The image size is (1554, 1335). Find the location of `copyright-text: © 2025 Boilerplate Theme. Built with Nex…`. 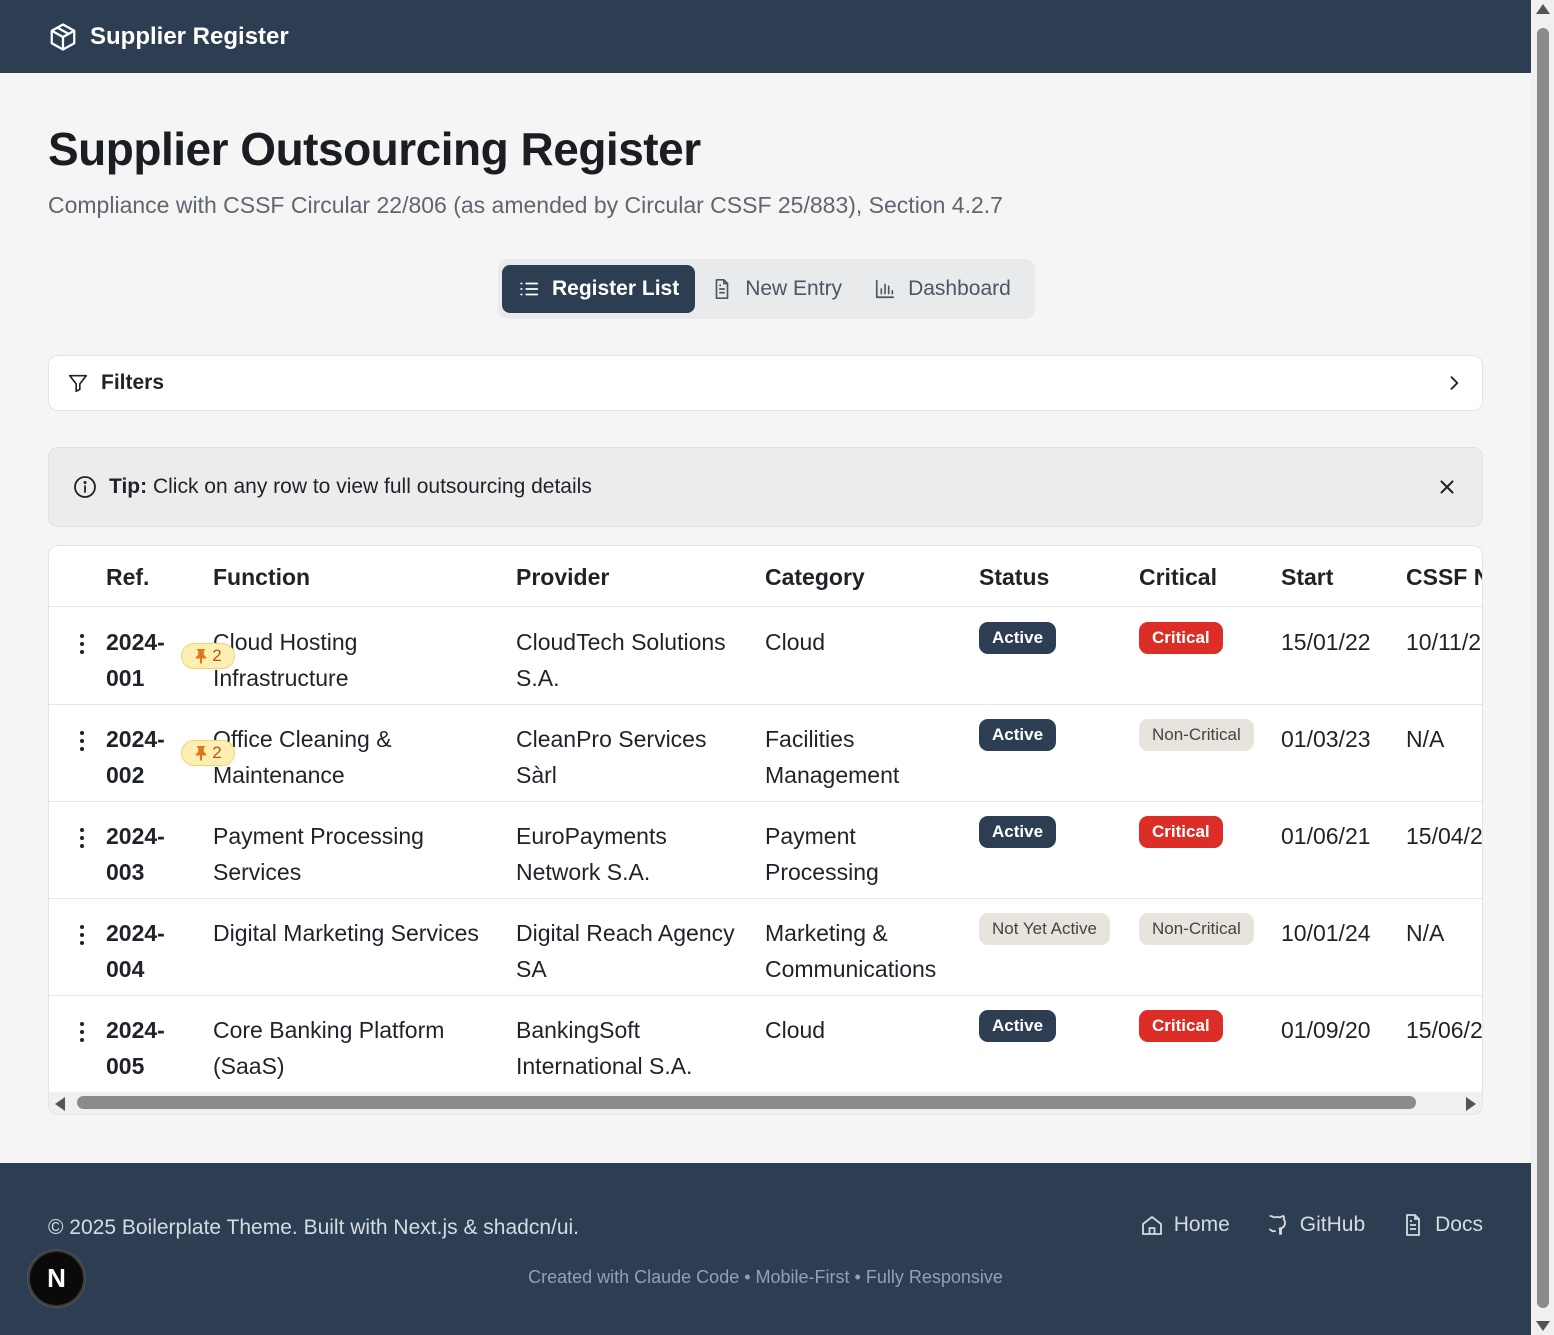

copyright-text: © 2025 Boilerplate Theme. Built with Nex… is located at coordinates (314, 1227).